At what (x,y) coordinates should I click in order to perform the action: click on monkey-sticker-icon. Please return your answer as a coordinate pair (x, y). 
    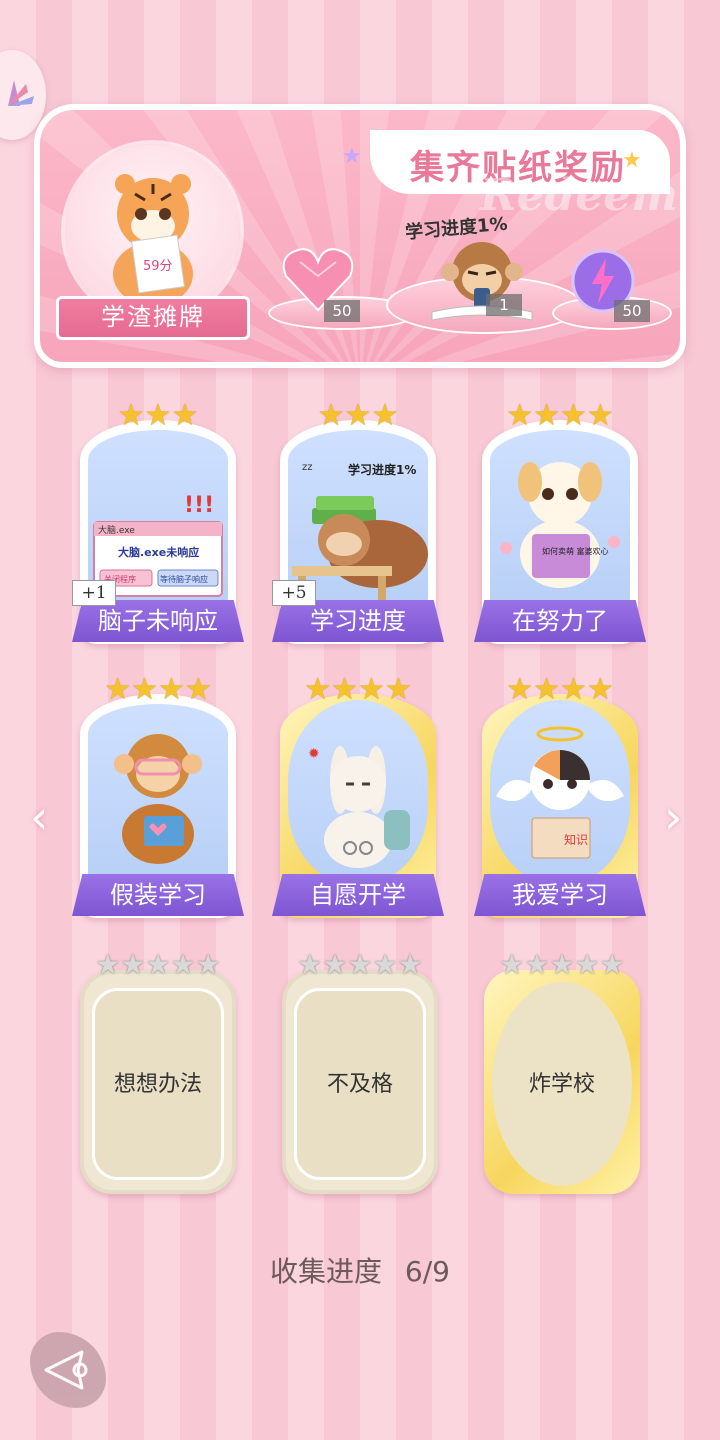
    Looking at the image, I should click on (482, 281).